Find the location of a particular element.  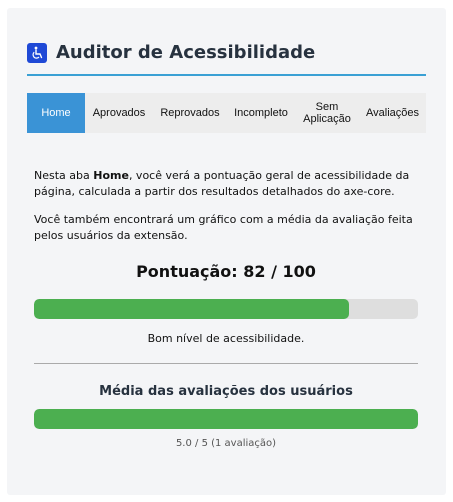

intro-bold: Home is located at coordinates (111, 175).